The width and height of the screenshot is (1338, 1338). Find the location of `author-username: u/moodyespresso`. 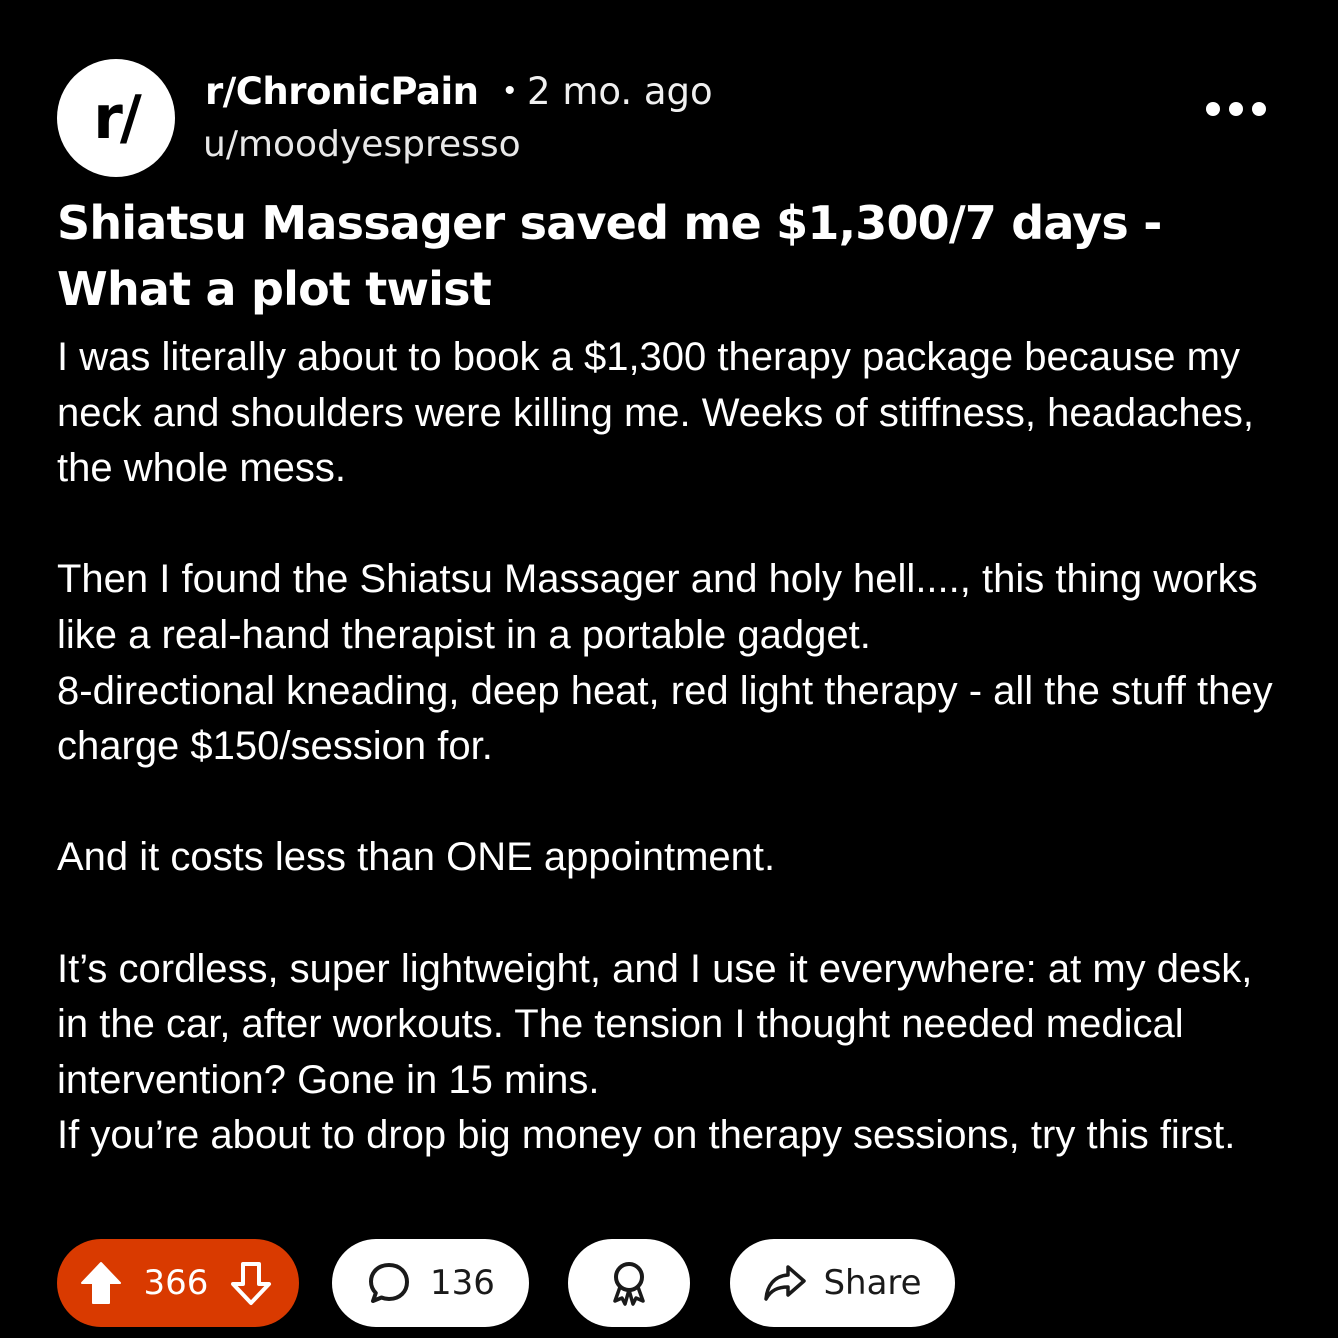

author-username: u/moodyespresso is located at coordinates (362, 144).